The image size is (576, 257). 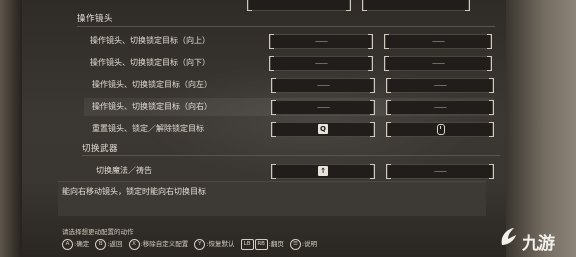 I want to click on binding-row-camera-left: 操作镜头、切换锁定目标（向左） —— ——, so click(x=289, y=85).